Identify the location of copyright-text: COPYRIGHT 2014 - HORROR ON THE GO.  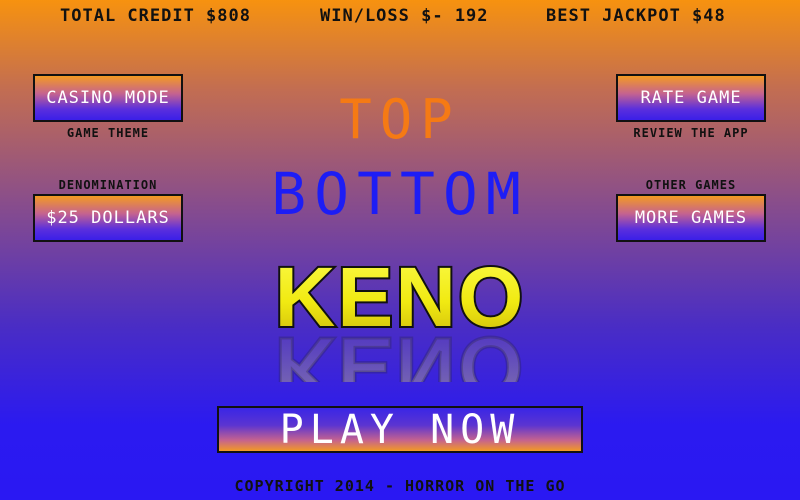
(400, 486).